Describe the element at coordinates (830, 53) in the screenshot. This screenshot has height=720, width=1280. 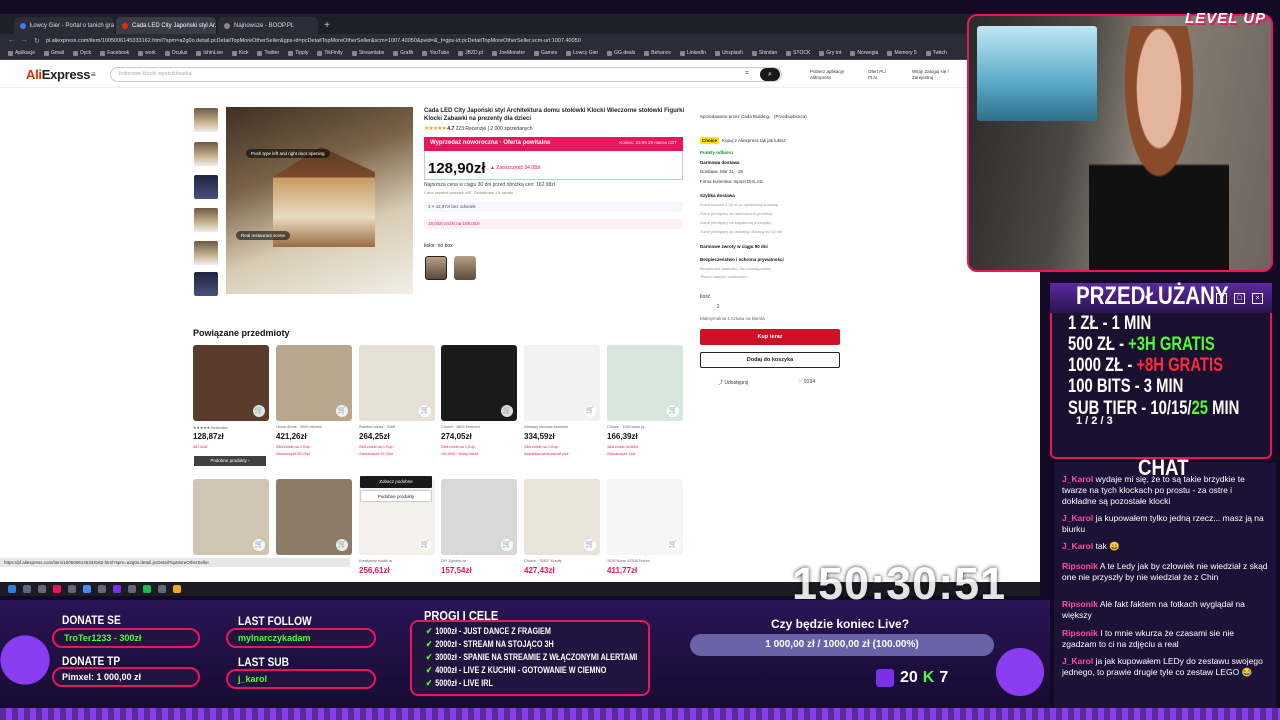
I see `bookmark-item: Gry tnt` at that location.